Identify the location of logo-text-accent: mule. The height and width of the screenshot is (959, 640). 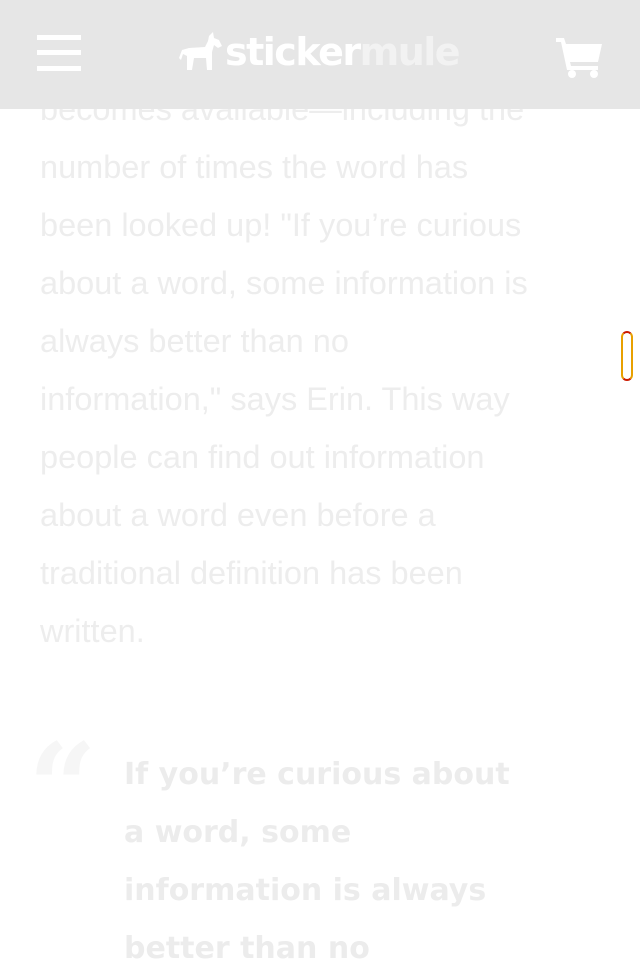
(410, 52).